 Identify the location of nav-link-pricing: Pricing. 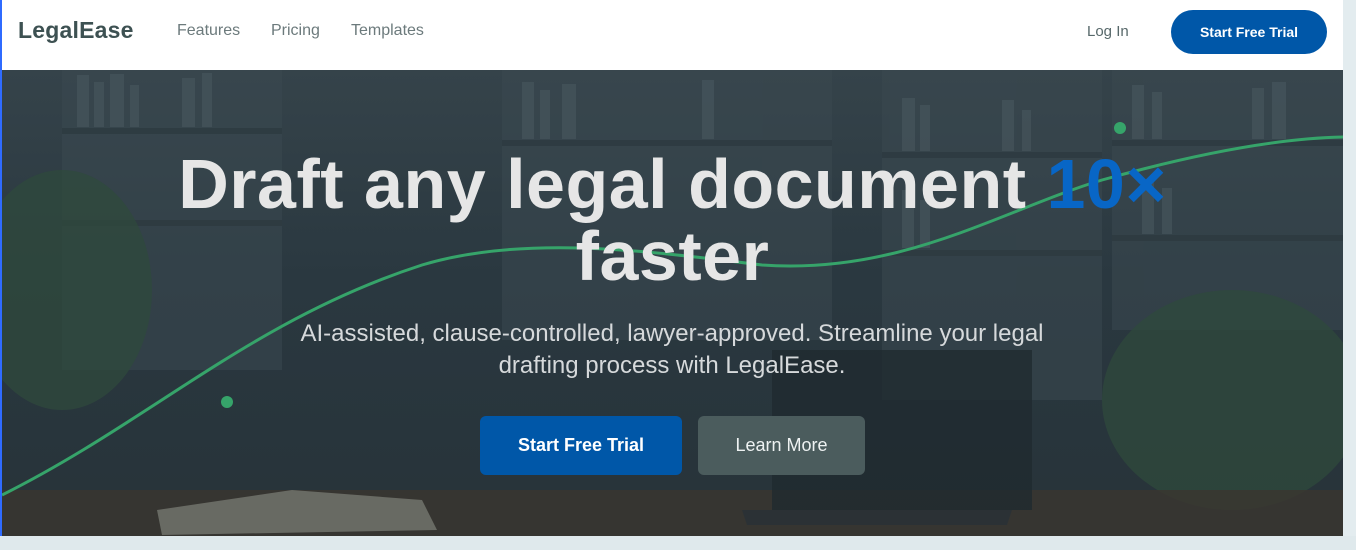
(295, 31).